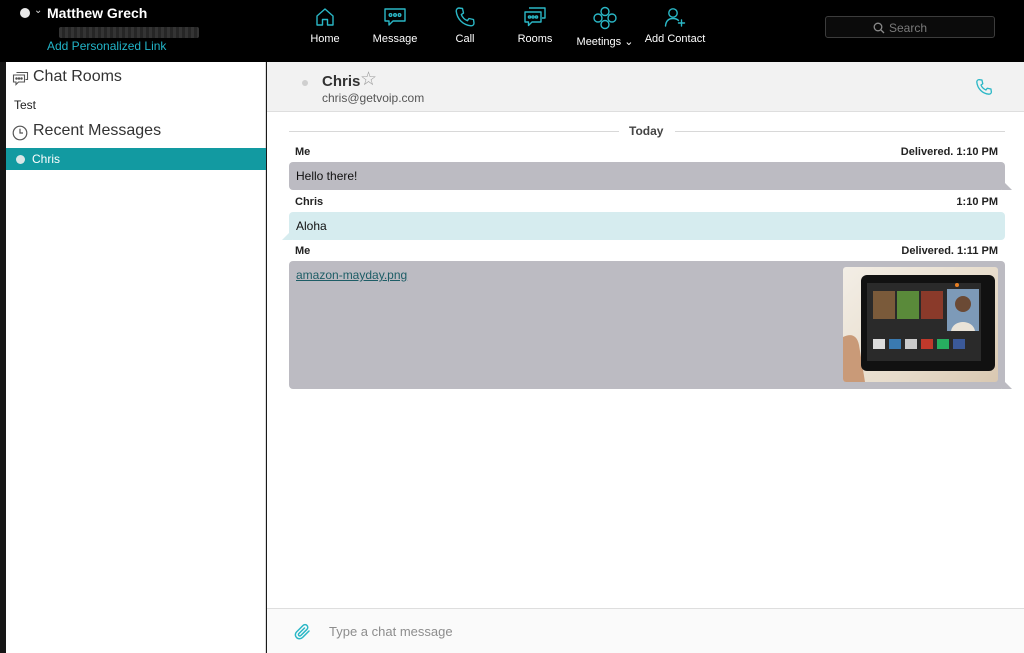 The image size is (1024, 653). What do you see at coordinates (20, 133) in the screenshot?
I see `clock-icon` at bounding box center [20, 133].